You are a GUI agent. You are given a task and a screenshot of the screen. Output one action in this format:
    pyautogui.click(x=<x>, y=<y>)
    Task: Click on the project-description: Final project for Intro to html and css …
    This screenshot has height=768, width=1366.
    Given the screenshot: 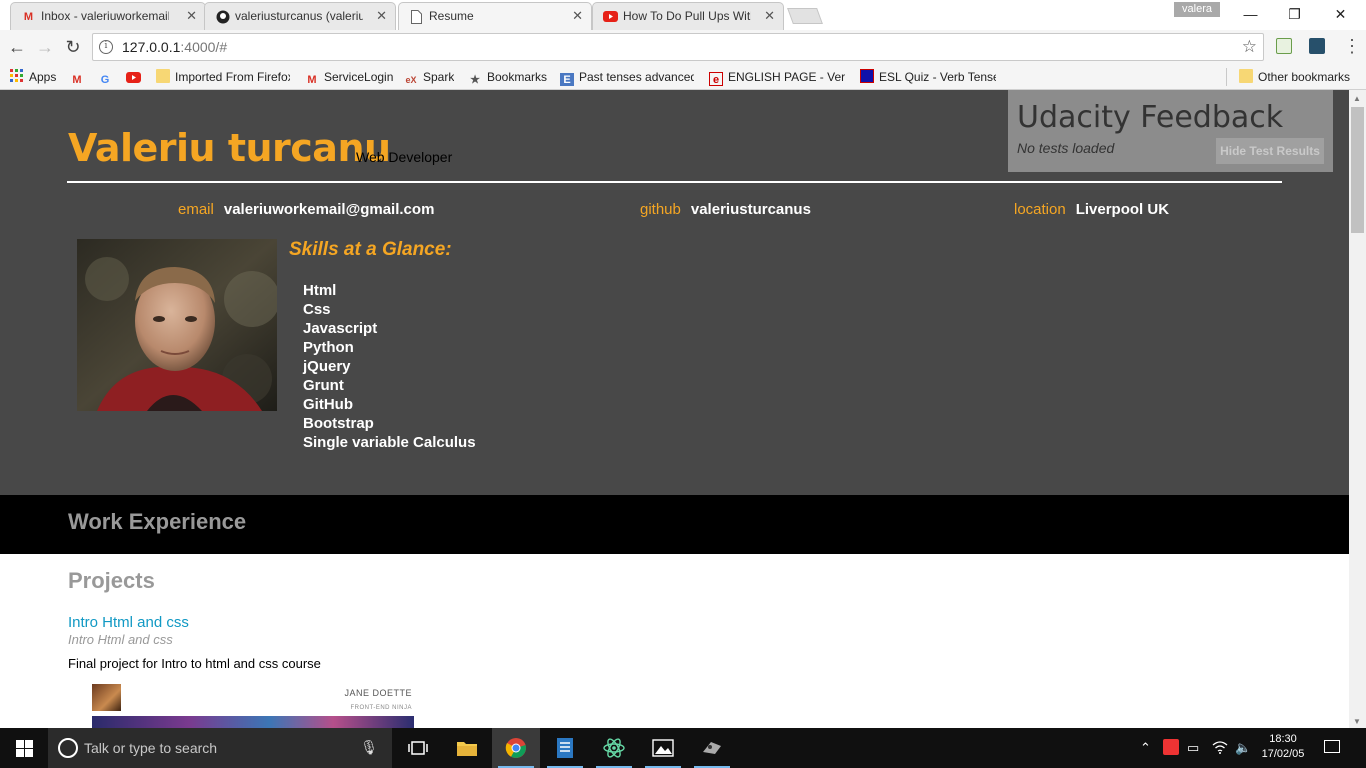 What is the action you would take?
    pyautogui.click(x=194, y=663)
    